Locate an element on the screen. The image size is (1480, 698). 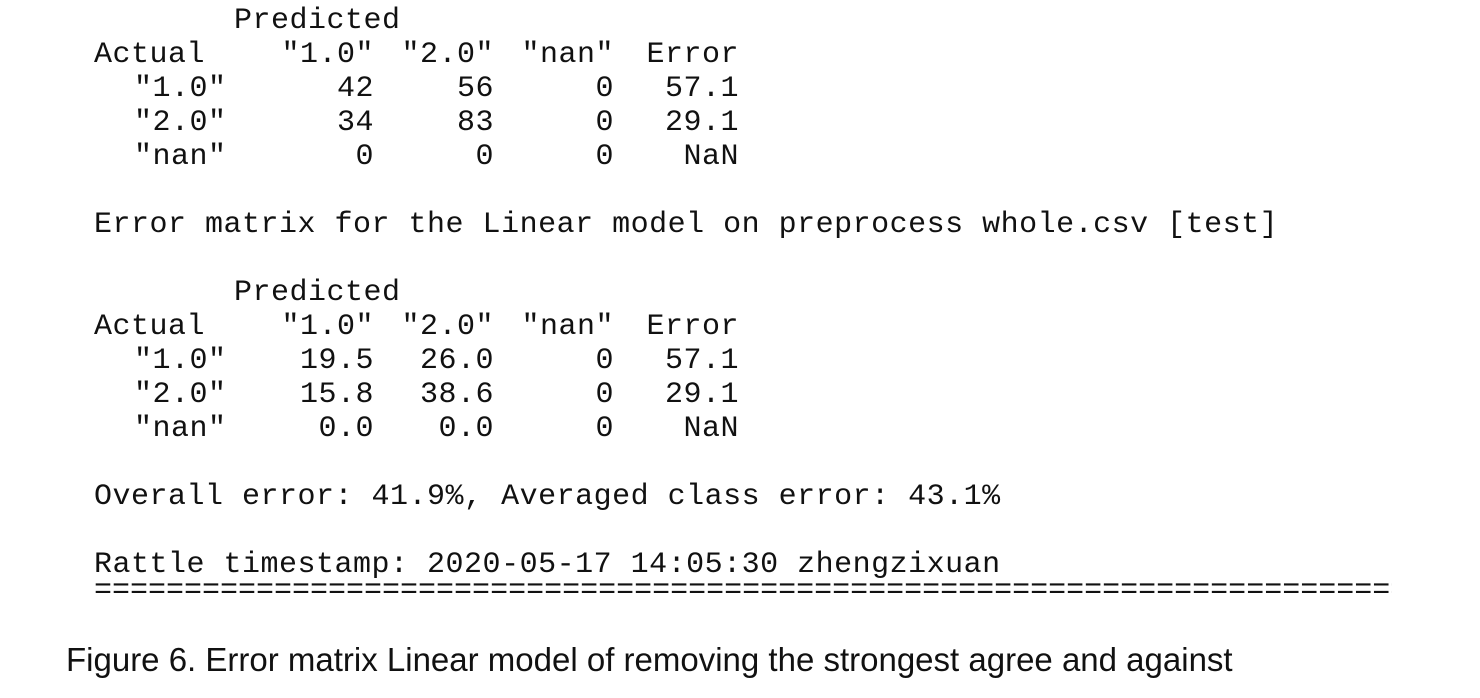
table-cell: 19.5 is located at coordinates (336, 361).